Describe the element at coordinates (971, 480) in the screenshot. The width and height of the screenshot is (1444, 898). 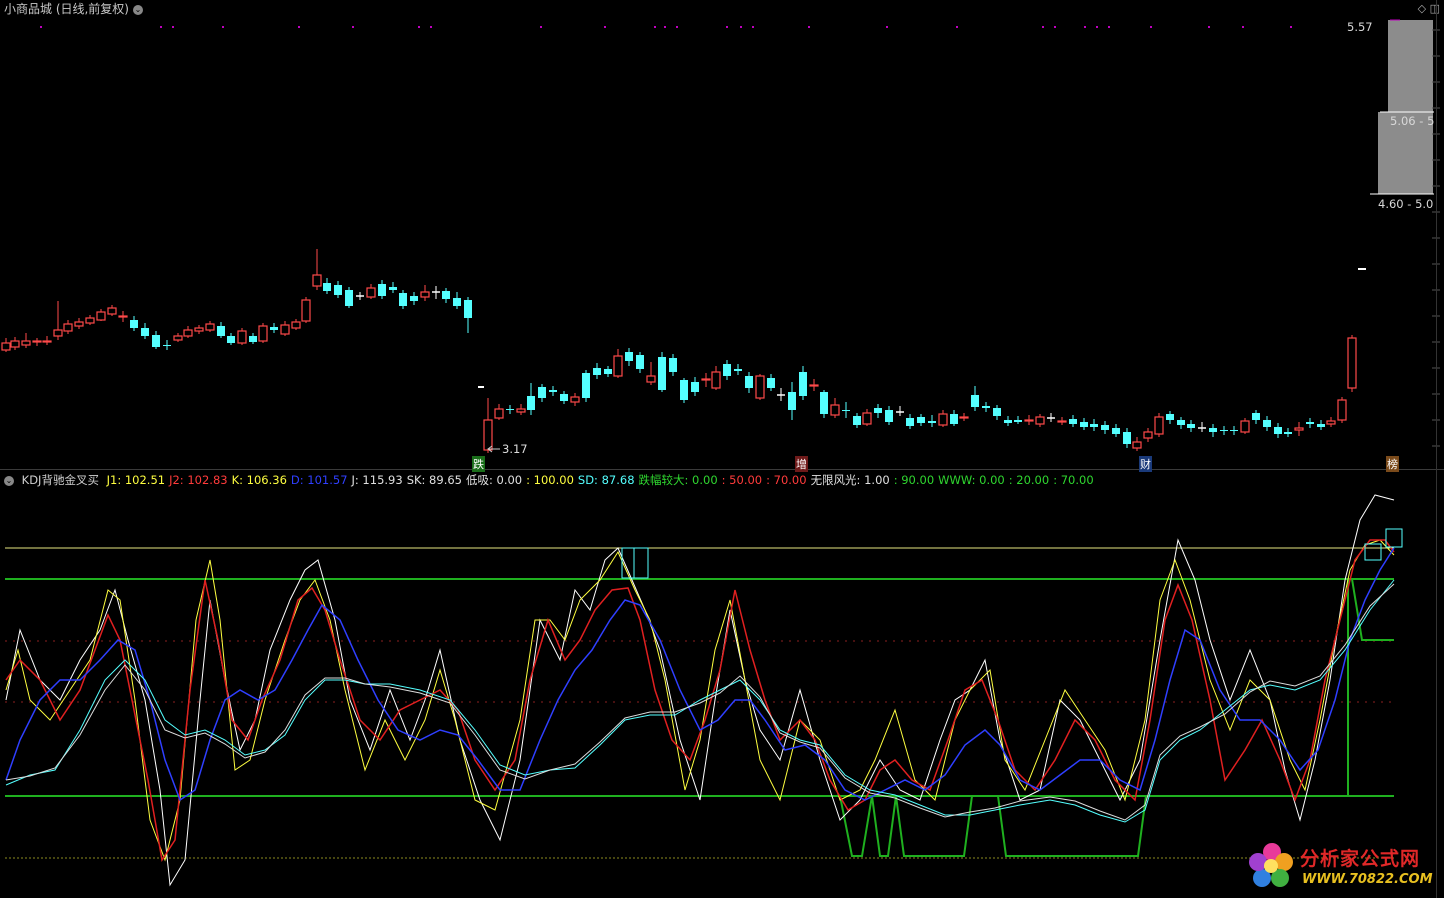
I see `kdj-value-14: WWW: 0.00` at that location.